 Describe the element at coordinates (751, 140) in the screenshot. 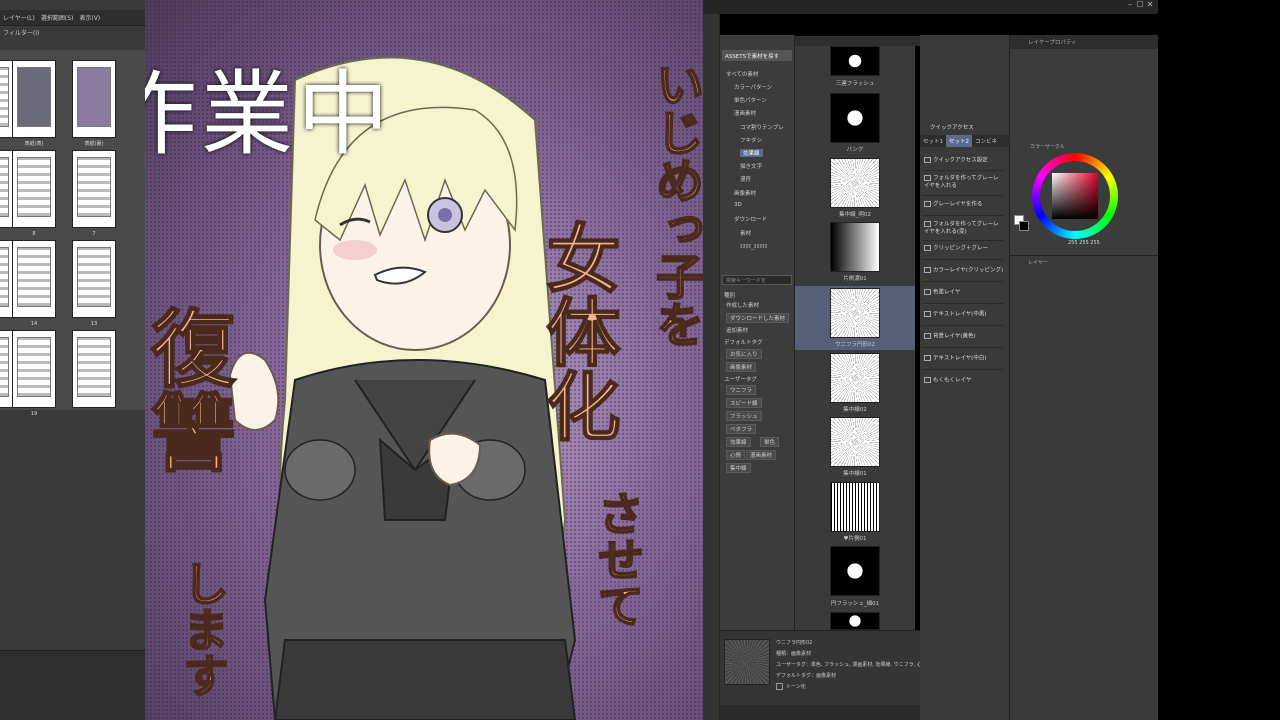

I see `tree-item: フキダシ` at that location.